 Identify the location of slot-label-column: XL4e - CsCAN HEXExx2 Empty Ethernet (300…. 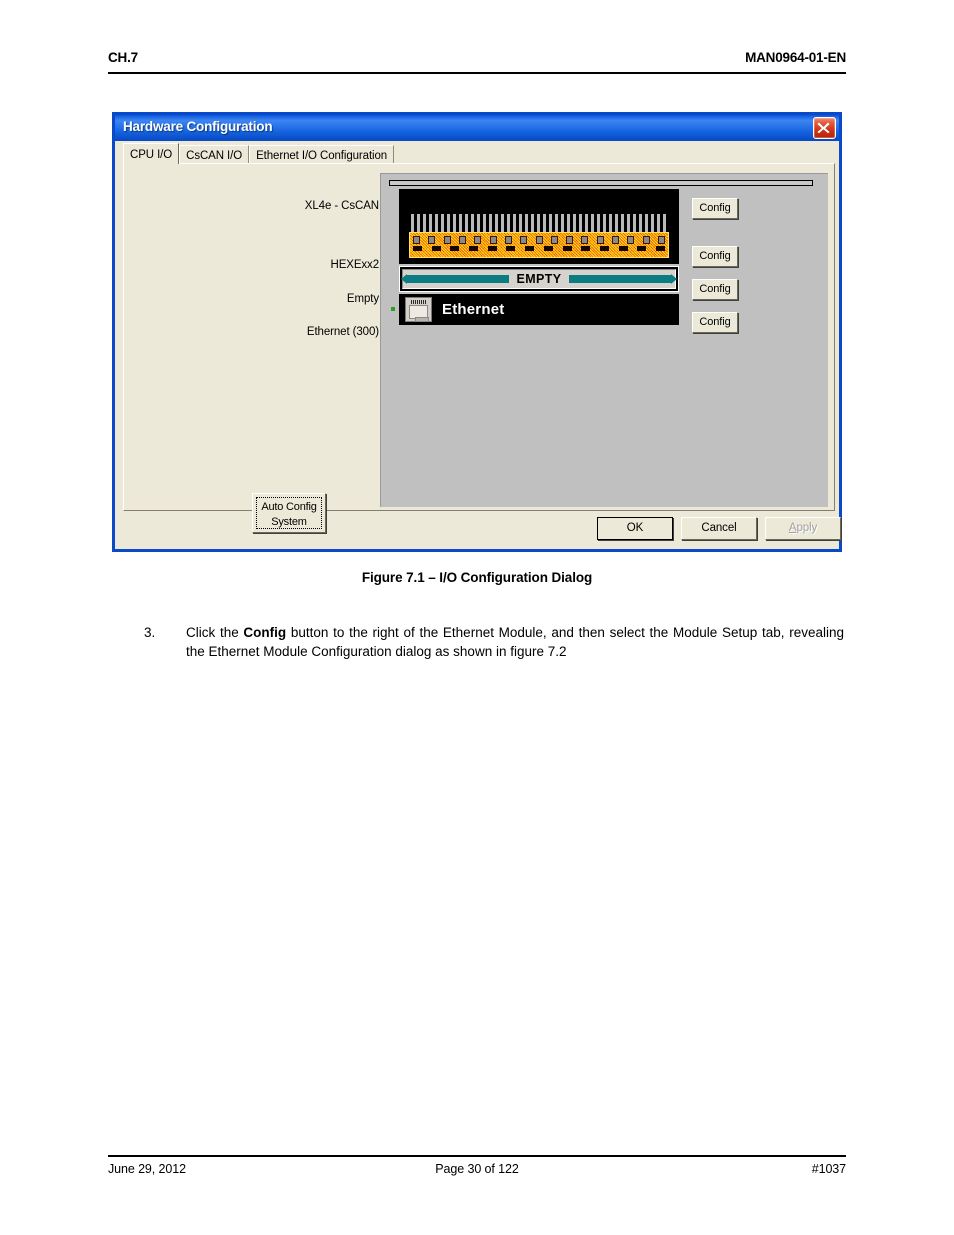
(256, 337).